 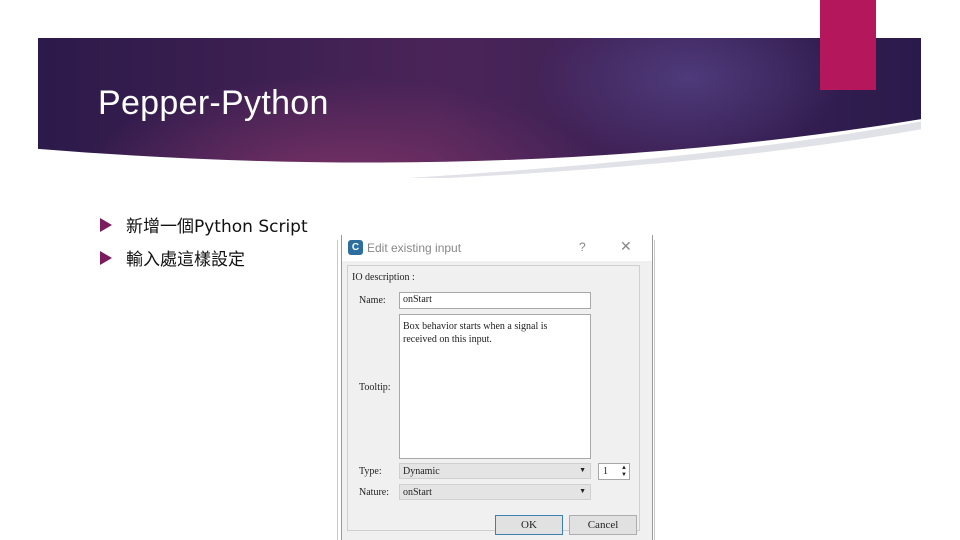 I want to click on tooltip-label: Tooltip:, so click(x=375, y=387).